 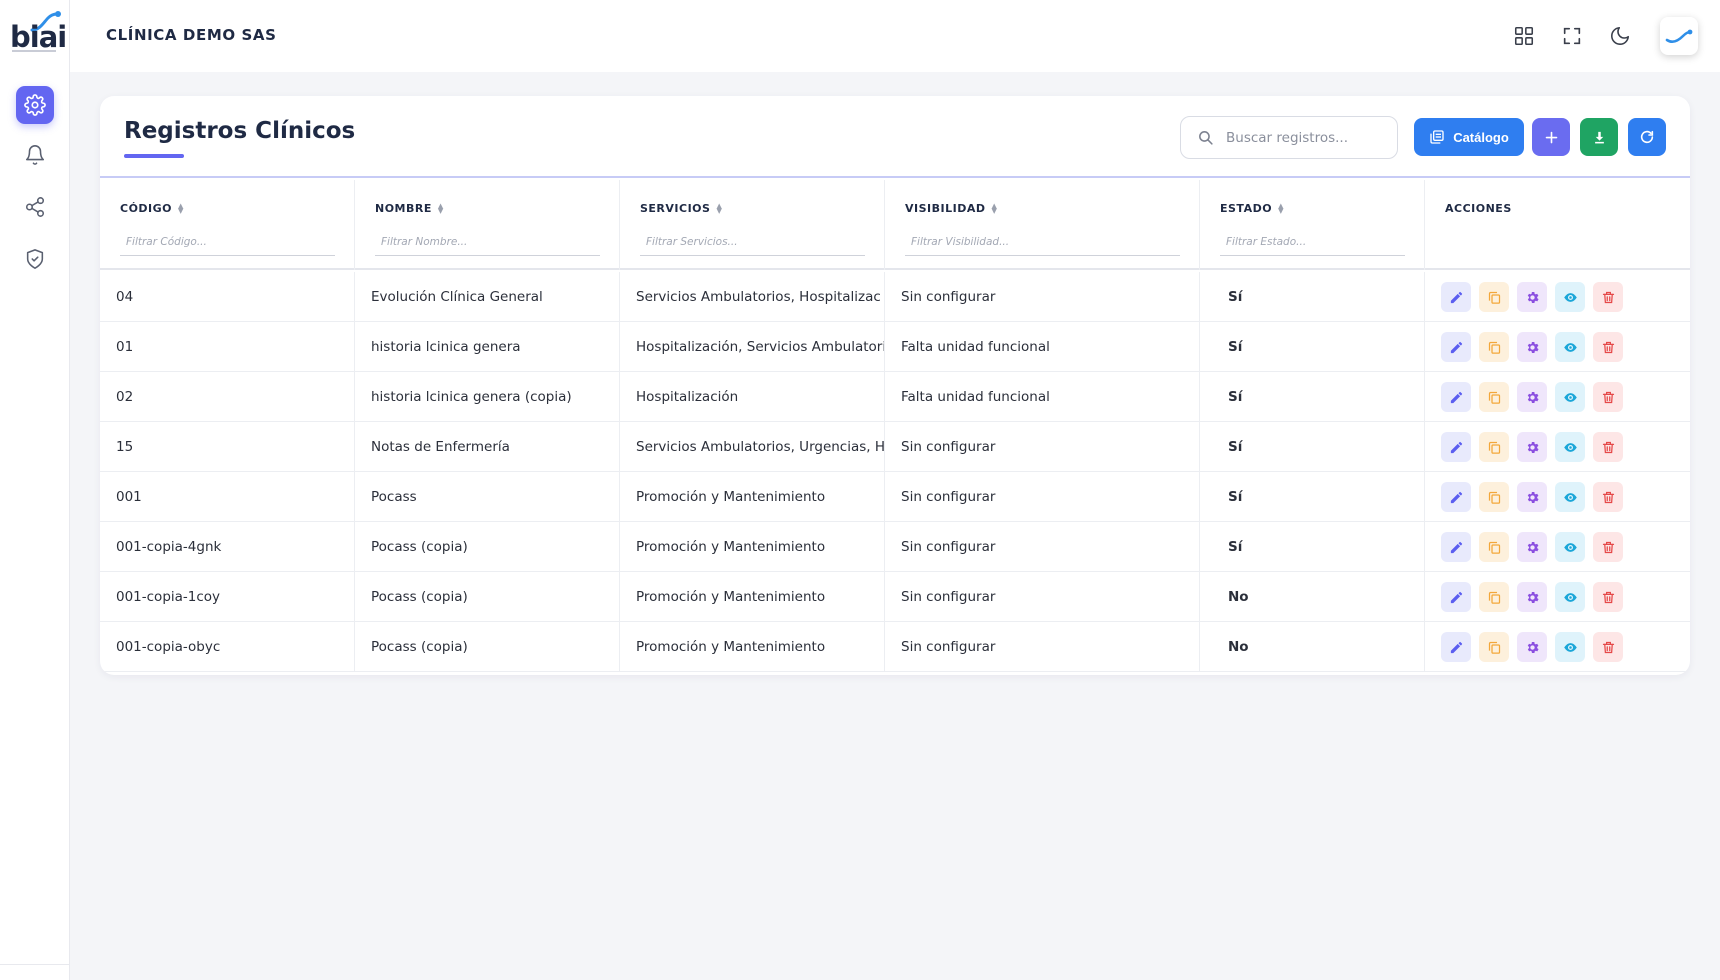 I want to click on plus-icon, so click(x=1551, y=137).